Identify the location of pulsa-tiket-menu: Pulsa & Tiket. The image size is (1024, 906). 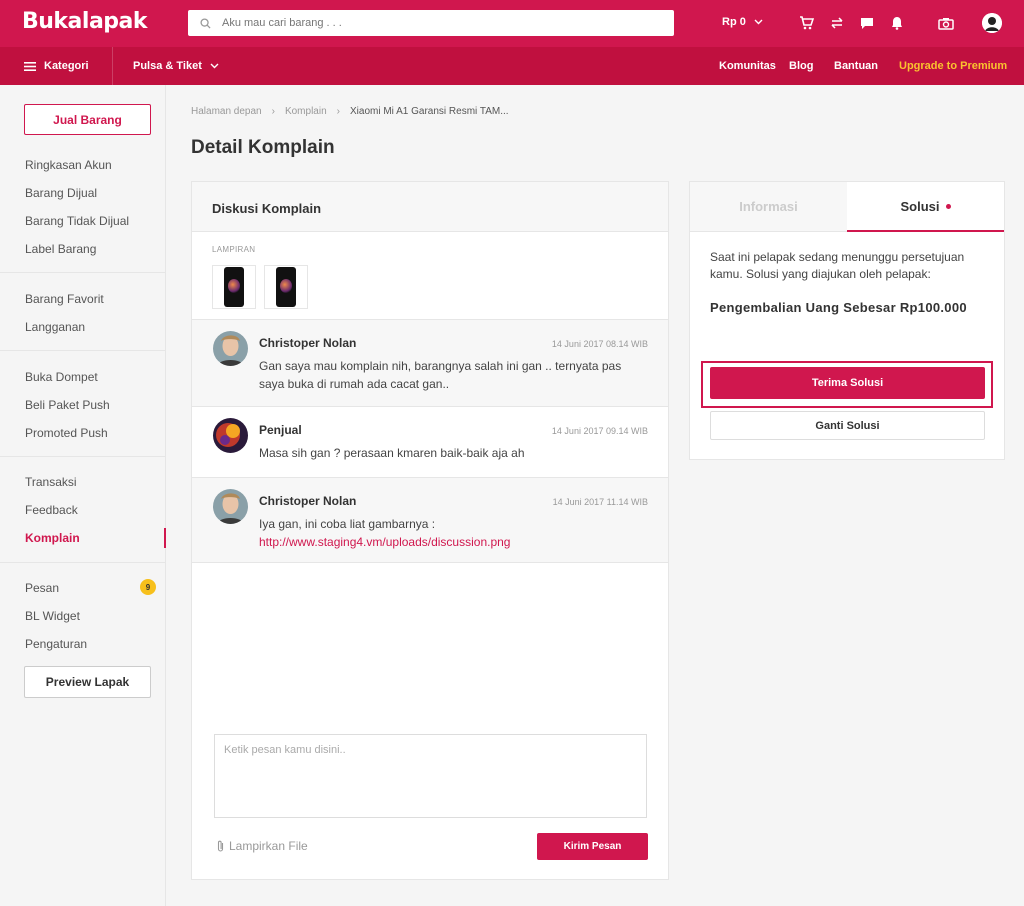
(176, 66).